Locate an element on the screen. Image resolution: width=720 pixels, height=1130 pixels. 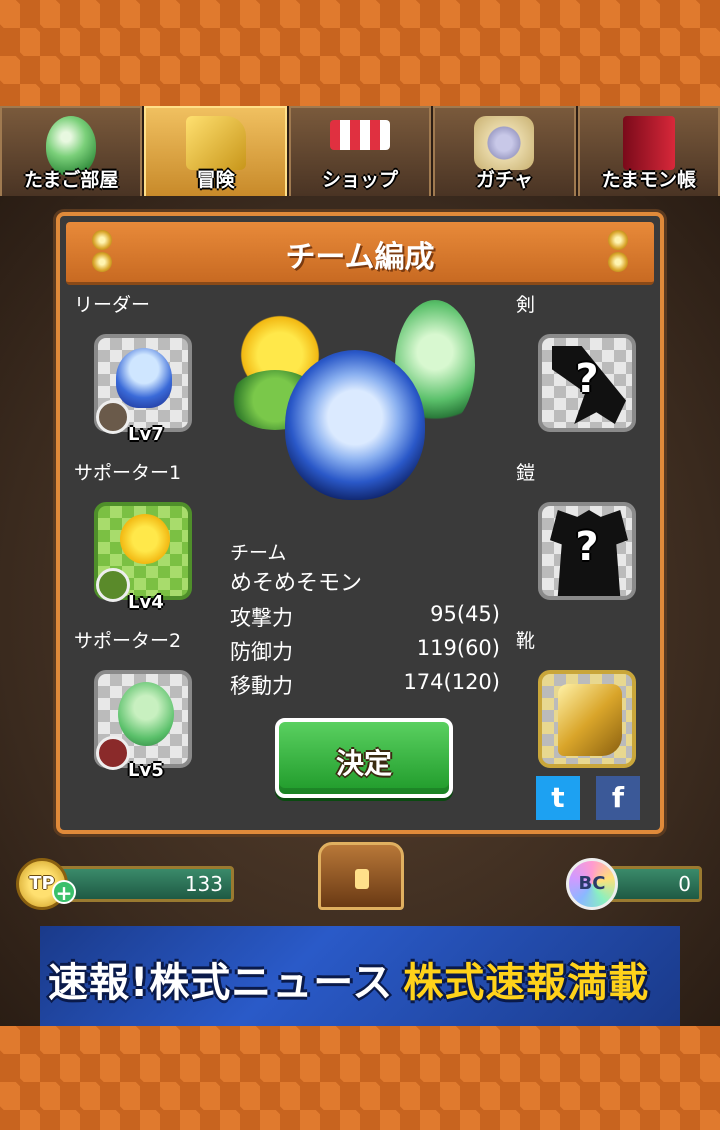
sword-slot: ? is located at coordinates (587, 383).